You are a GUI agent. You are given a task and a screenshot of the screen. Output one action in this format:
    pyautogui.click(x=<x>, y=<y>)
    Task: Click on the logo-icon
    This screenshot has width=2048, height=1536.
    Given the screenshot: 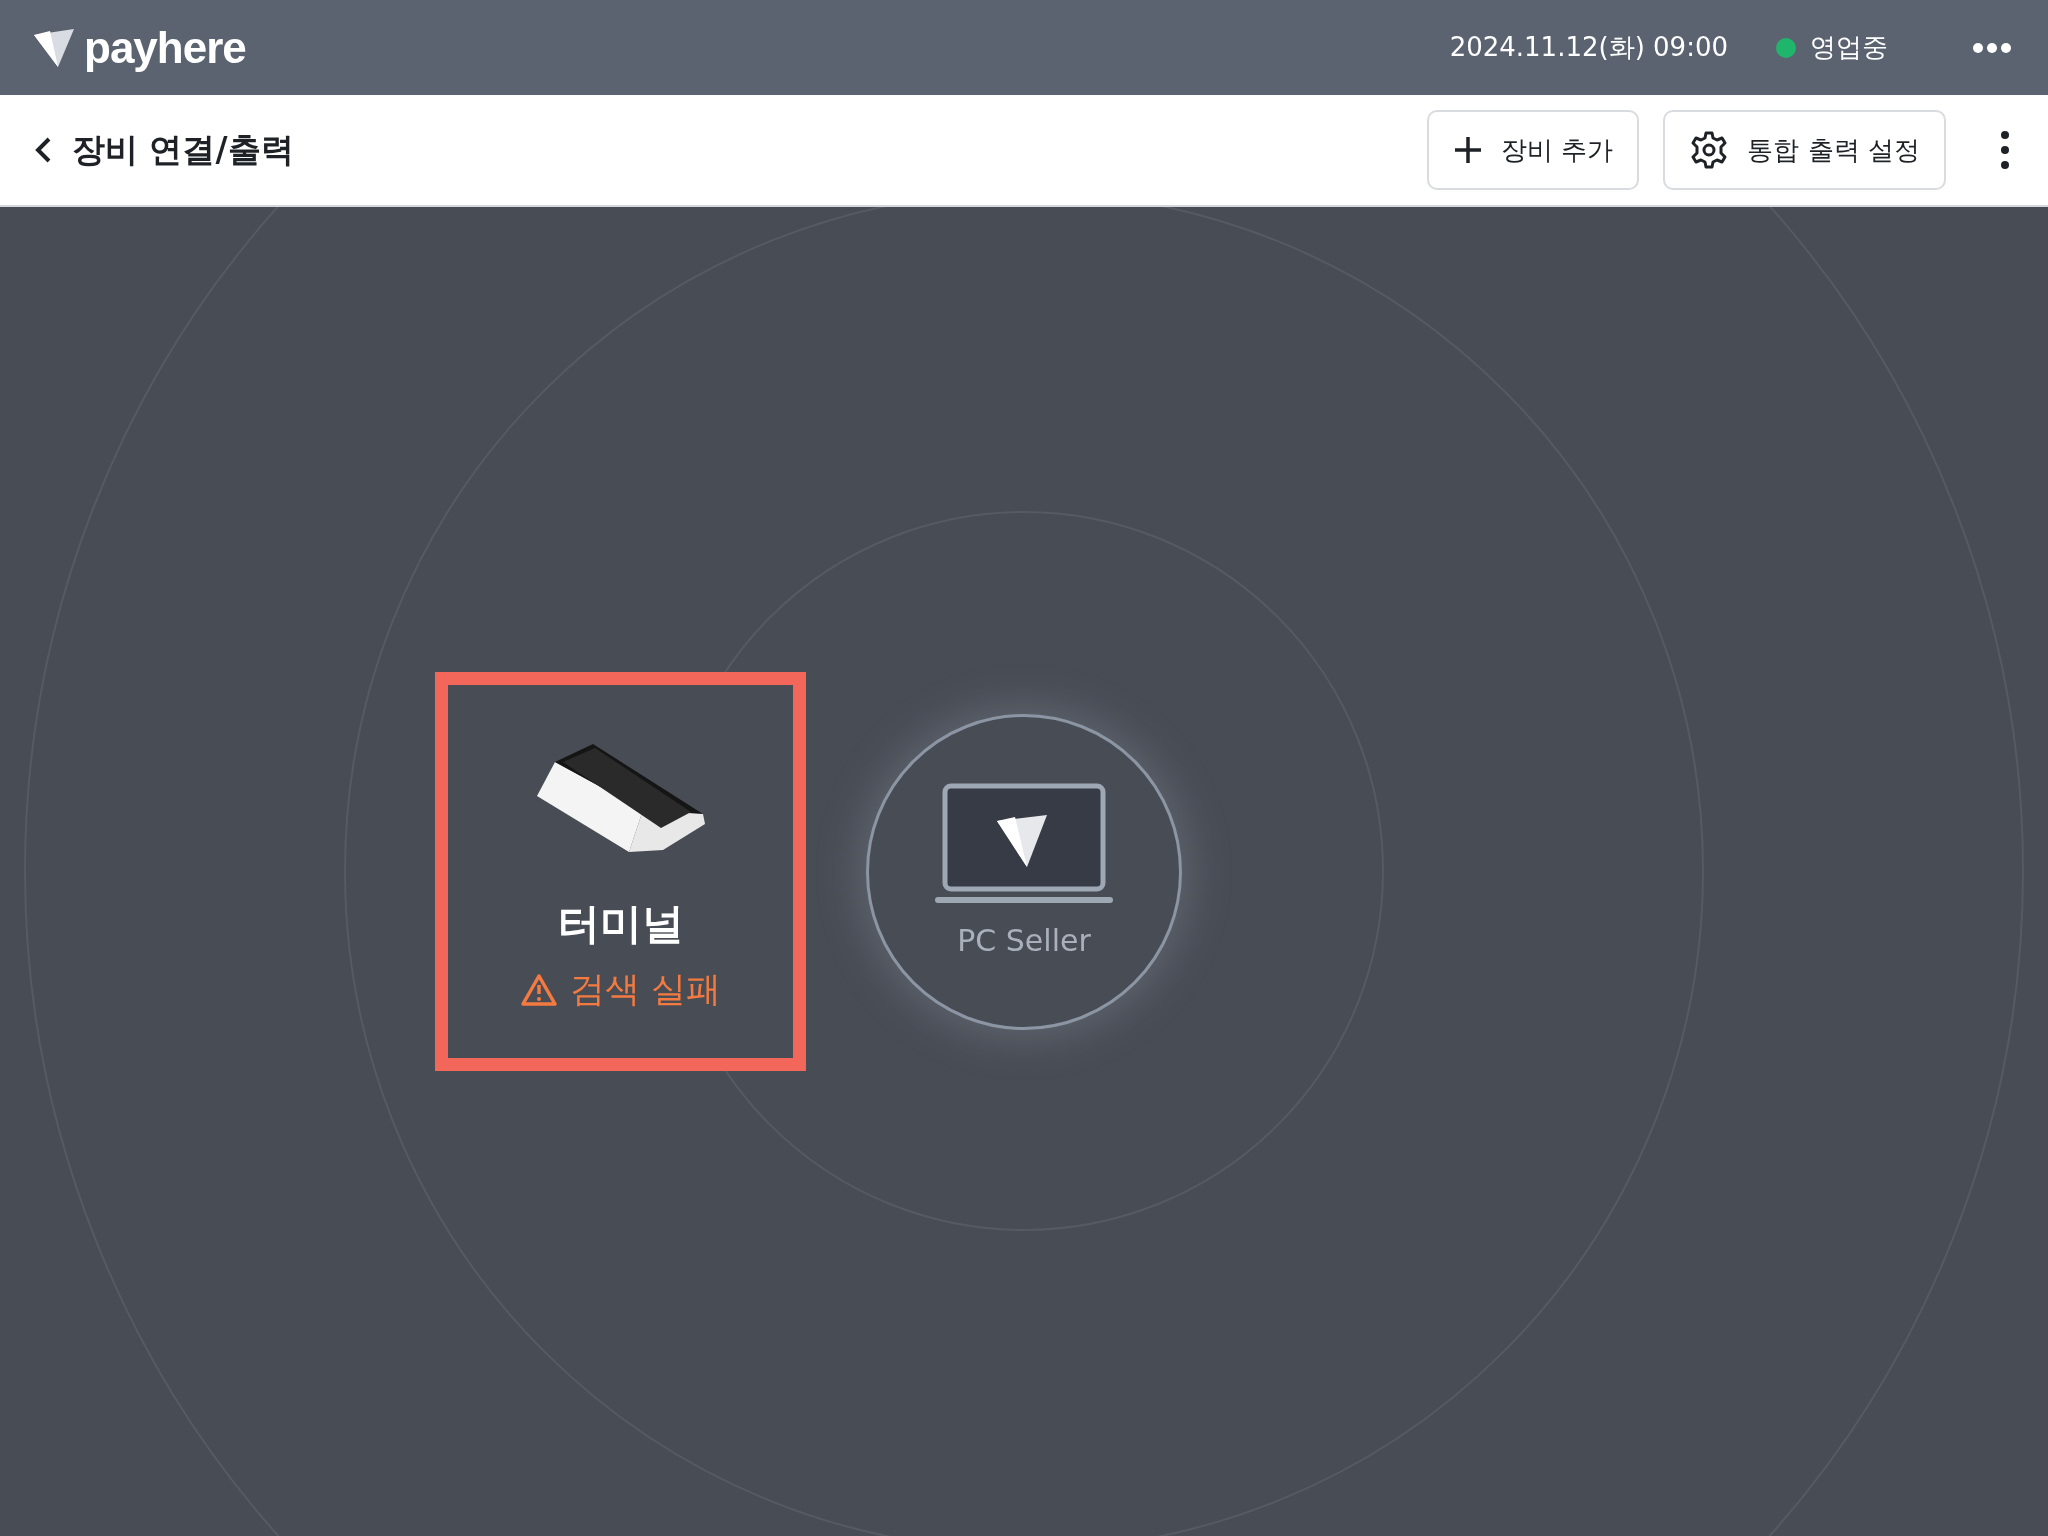 What is the action you would take?
    pyautogui.click(x=54, y=47)
    